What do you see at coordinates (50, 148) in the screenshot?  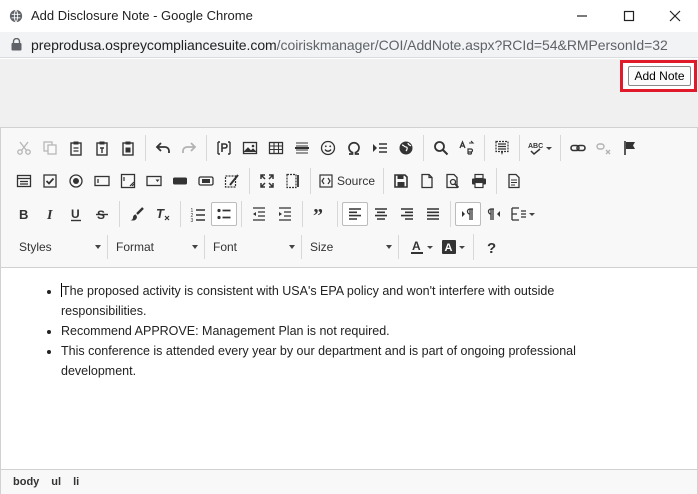 I see `copy-button` at bounding box center [50, 148].